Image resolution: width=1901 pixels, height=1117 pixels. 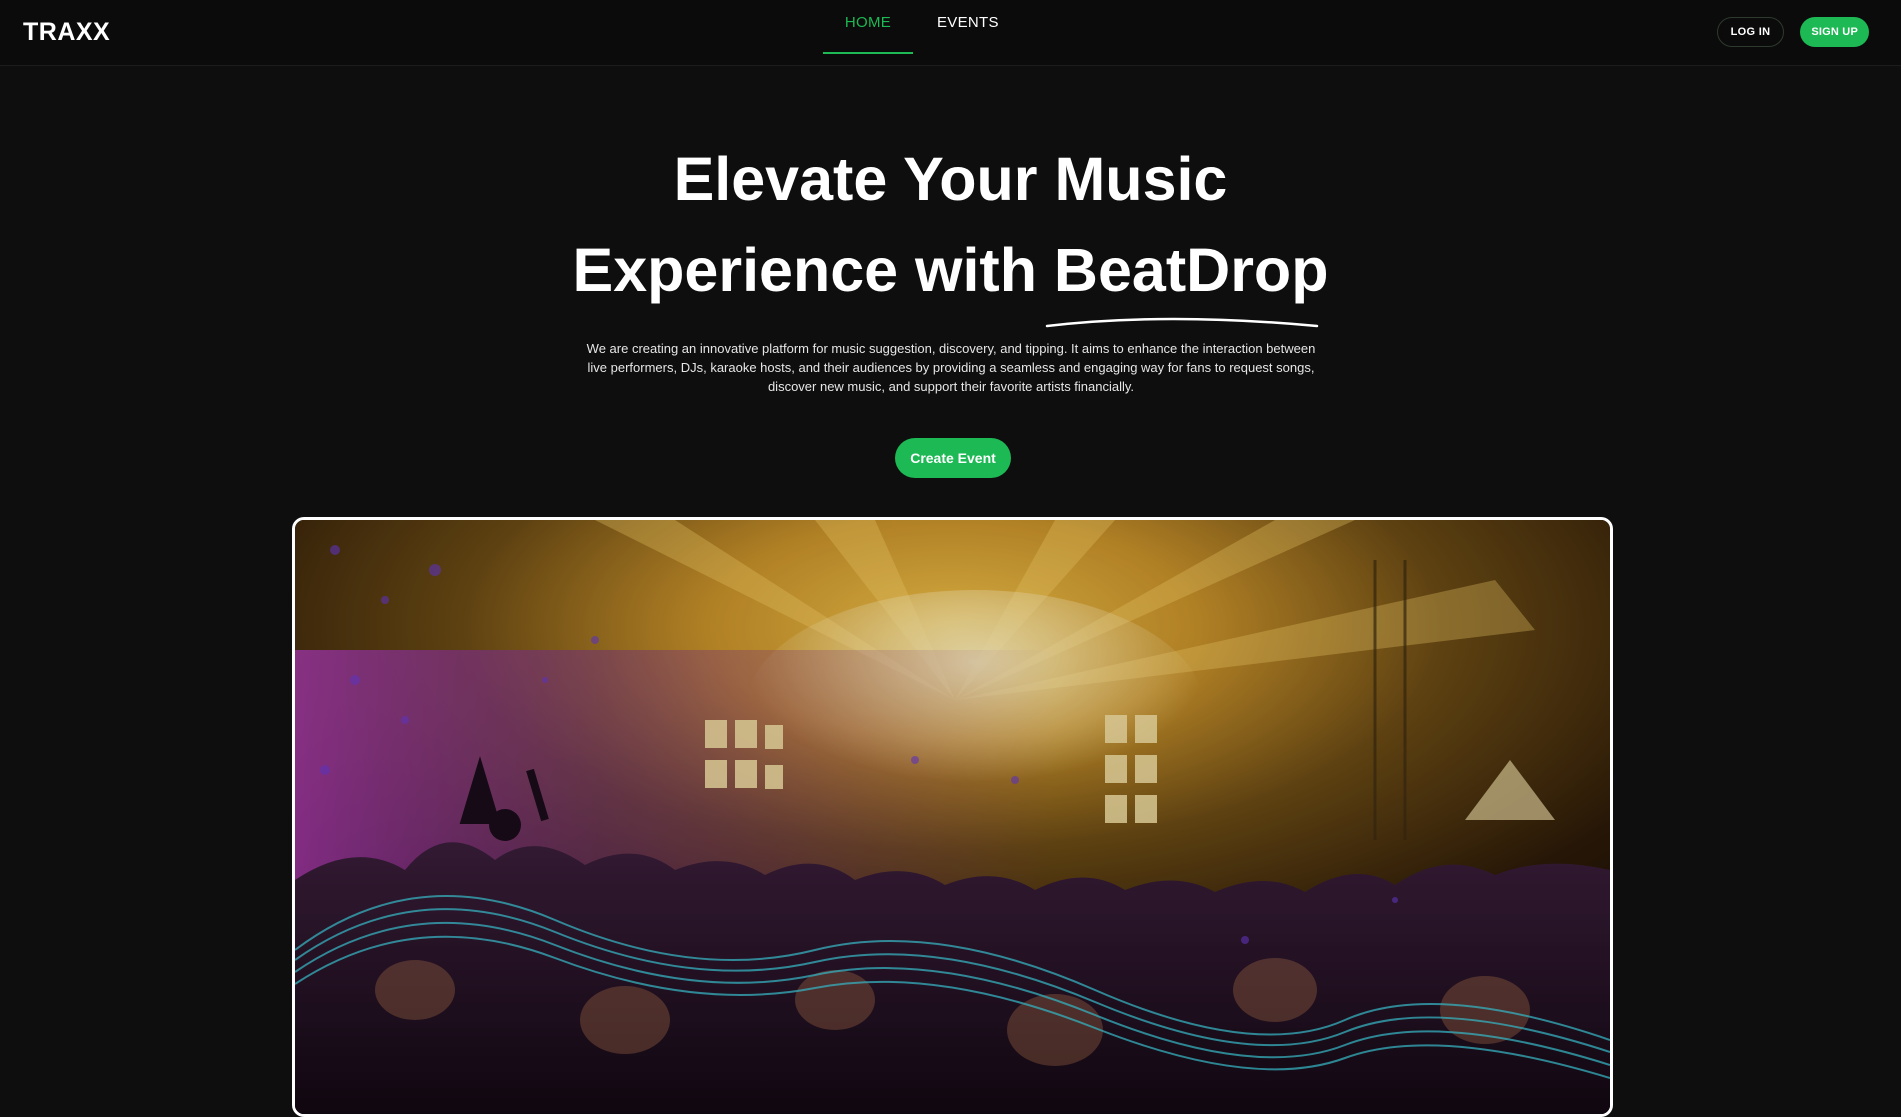 I want to click on brand-underline-swoosh, so click(x=1182, y=322).